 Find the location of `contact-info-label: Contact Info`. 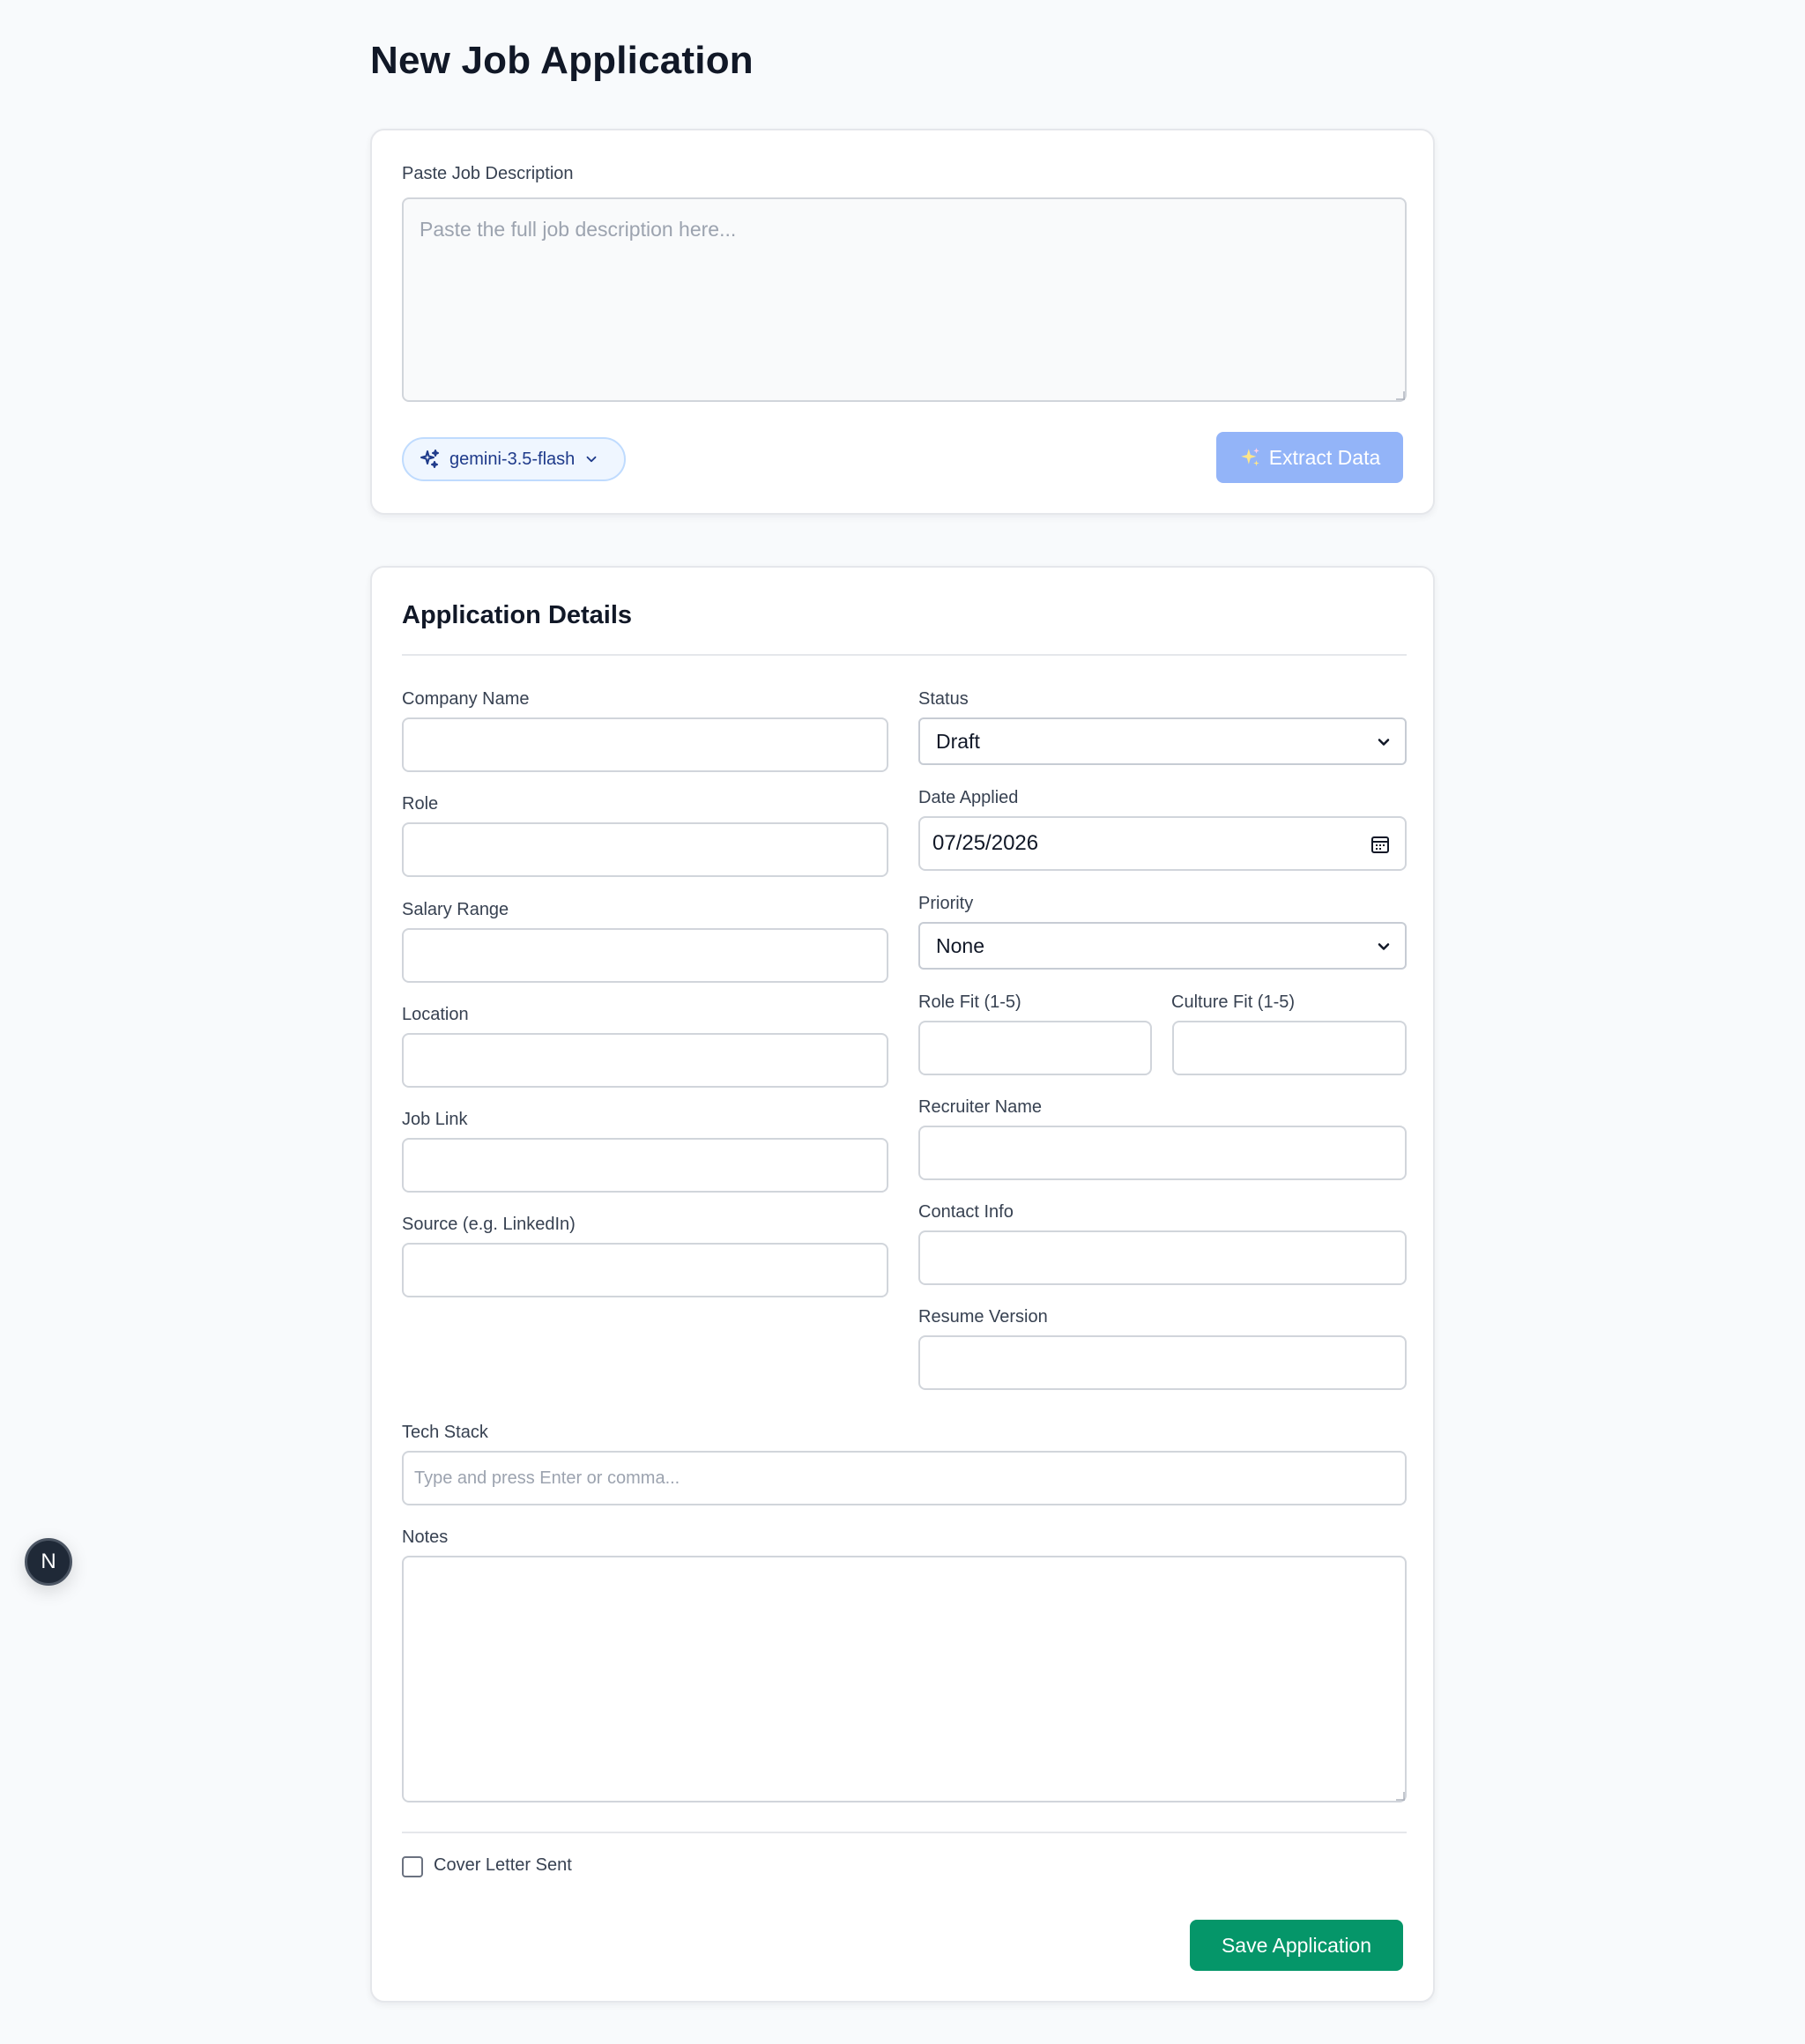

contact-info-label: Contact Info is located at coordinates (966, 1212).